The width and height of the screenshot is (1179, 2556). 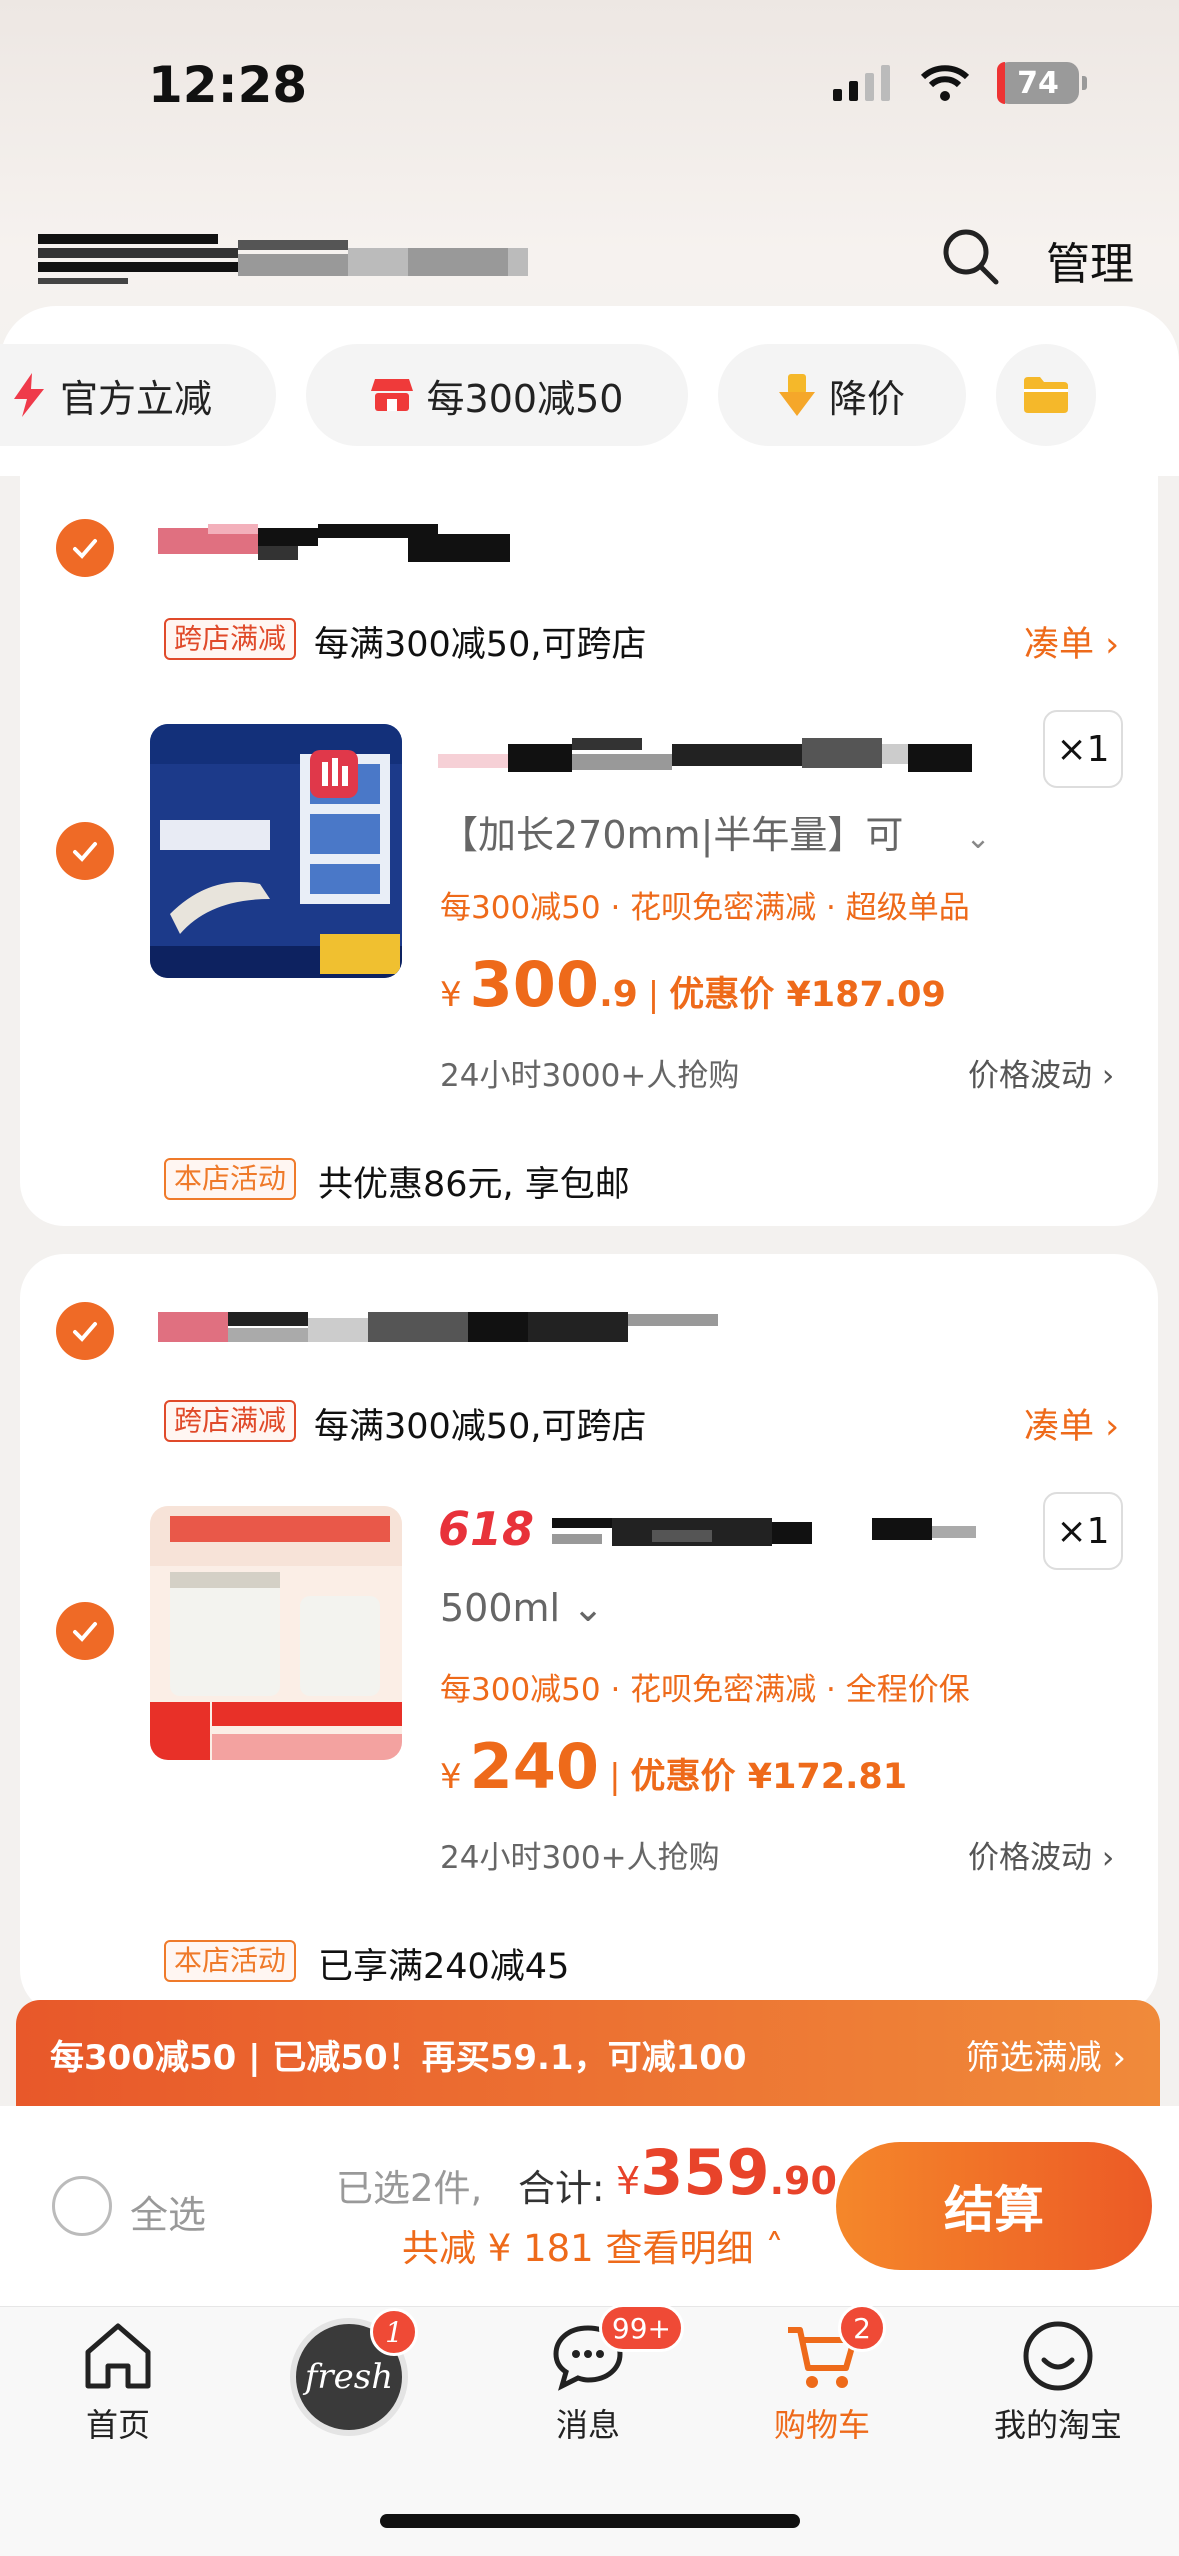 What do you see at coordinates (117, 2425) in the screenshot?
I see `tab-label: 首页` at bounding box center [117, 2425].